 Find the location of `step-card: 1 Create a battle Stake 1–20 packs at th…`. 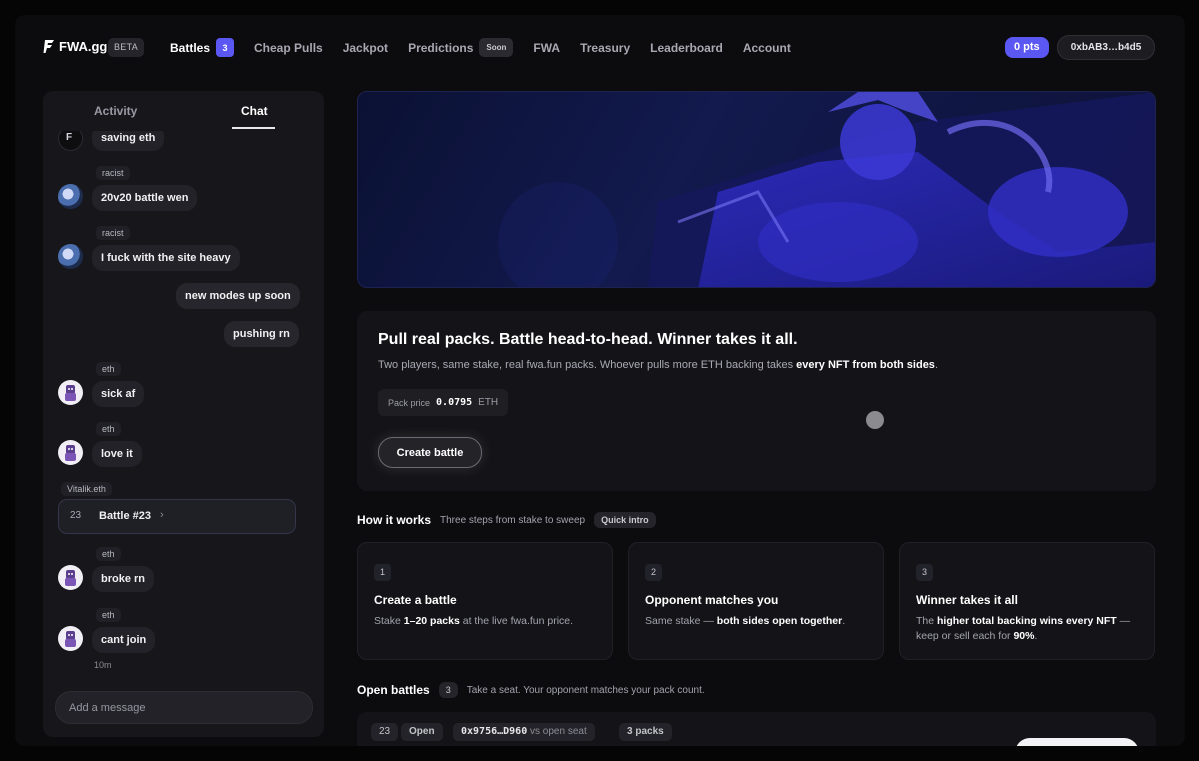

step-card: 1 Create a battle Stake 1–20 packs at th… is located at coordinates (485, 601).